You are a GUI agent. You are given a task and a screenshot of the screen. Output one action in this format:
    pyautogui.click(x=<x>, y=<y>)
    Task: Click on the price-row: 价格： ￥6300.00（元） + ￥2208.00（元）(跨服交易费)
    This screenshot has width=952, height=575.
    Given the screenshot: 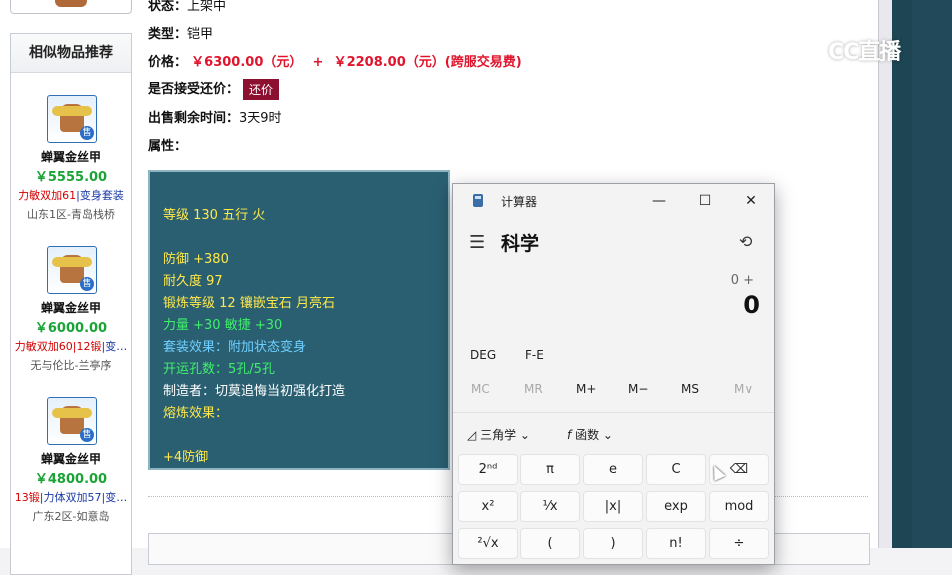 What is the action you would take?
    pyautogui.click(x=335, y=60)
    